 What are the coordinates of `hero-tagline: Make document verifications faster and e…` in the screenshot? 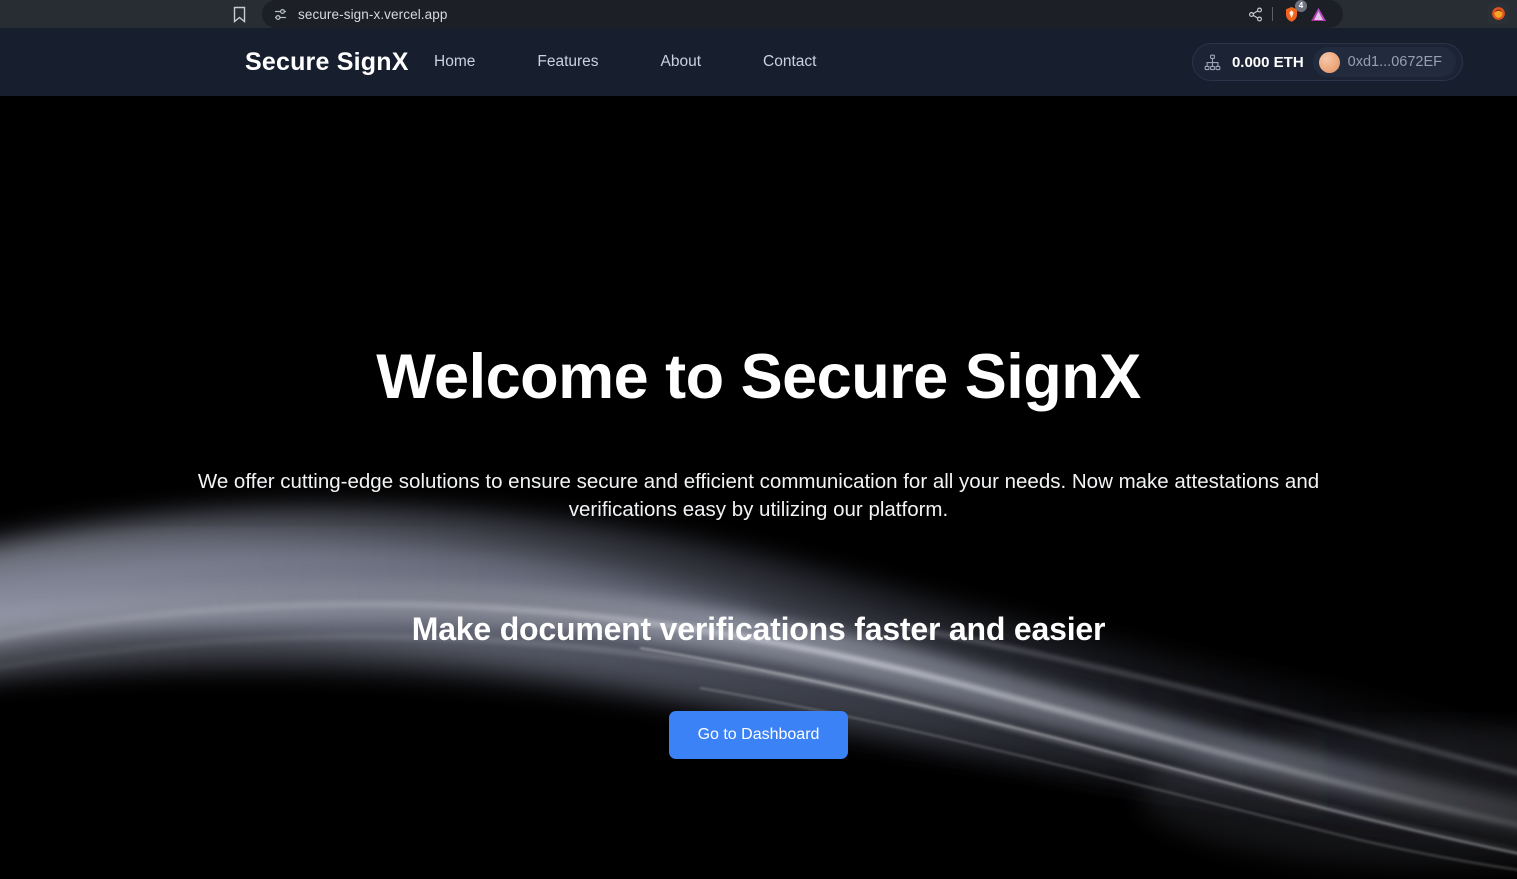 It's located at (758, 628).